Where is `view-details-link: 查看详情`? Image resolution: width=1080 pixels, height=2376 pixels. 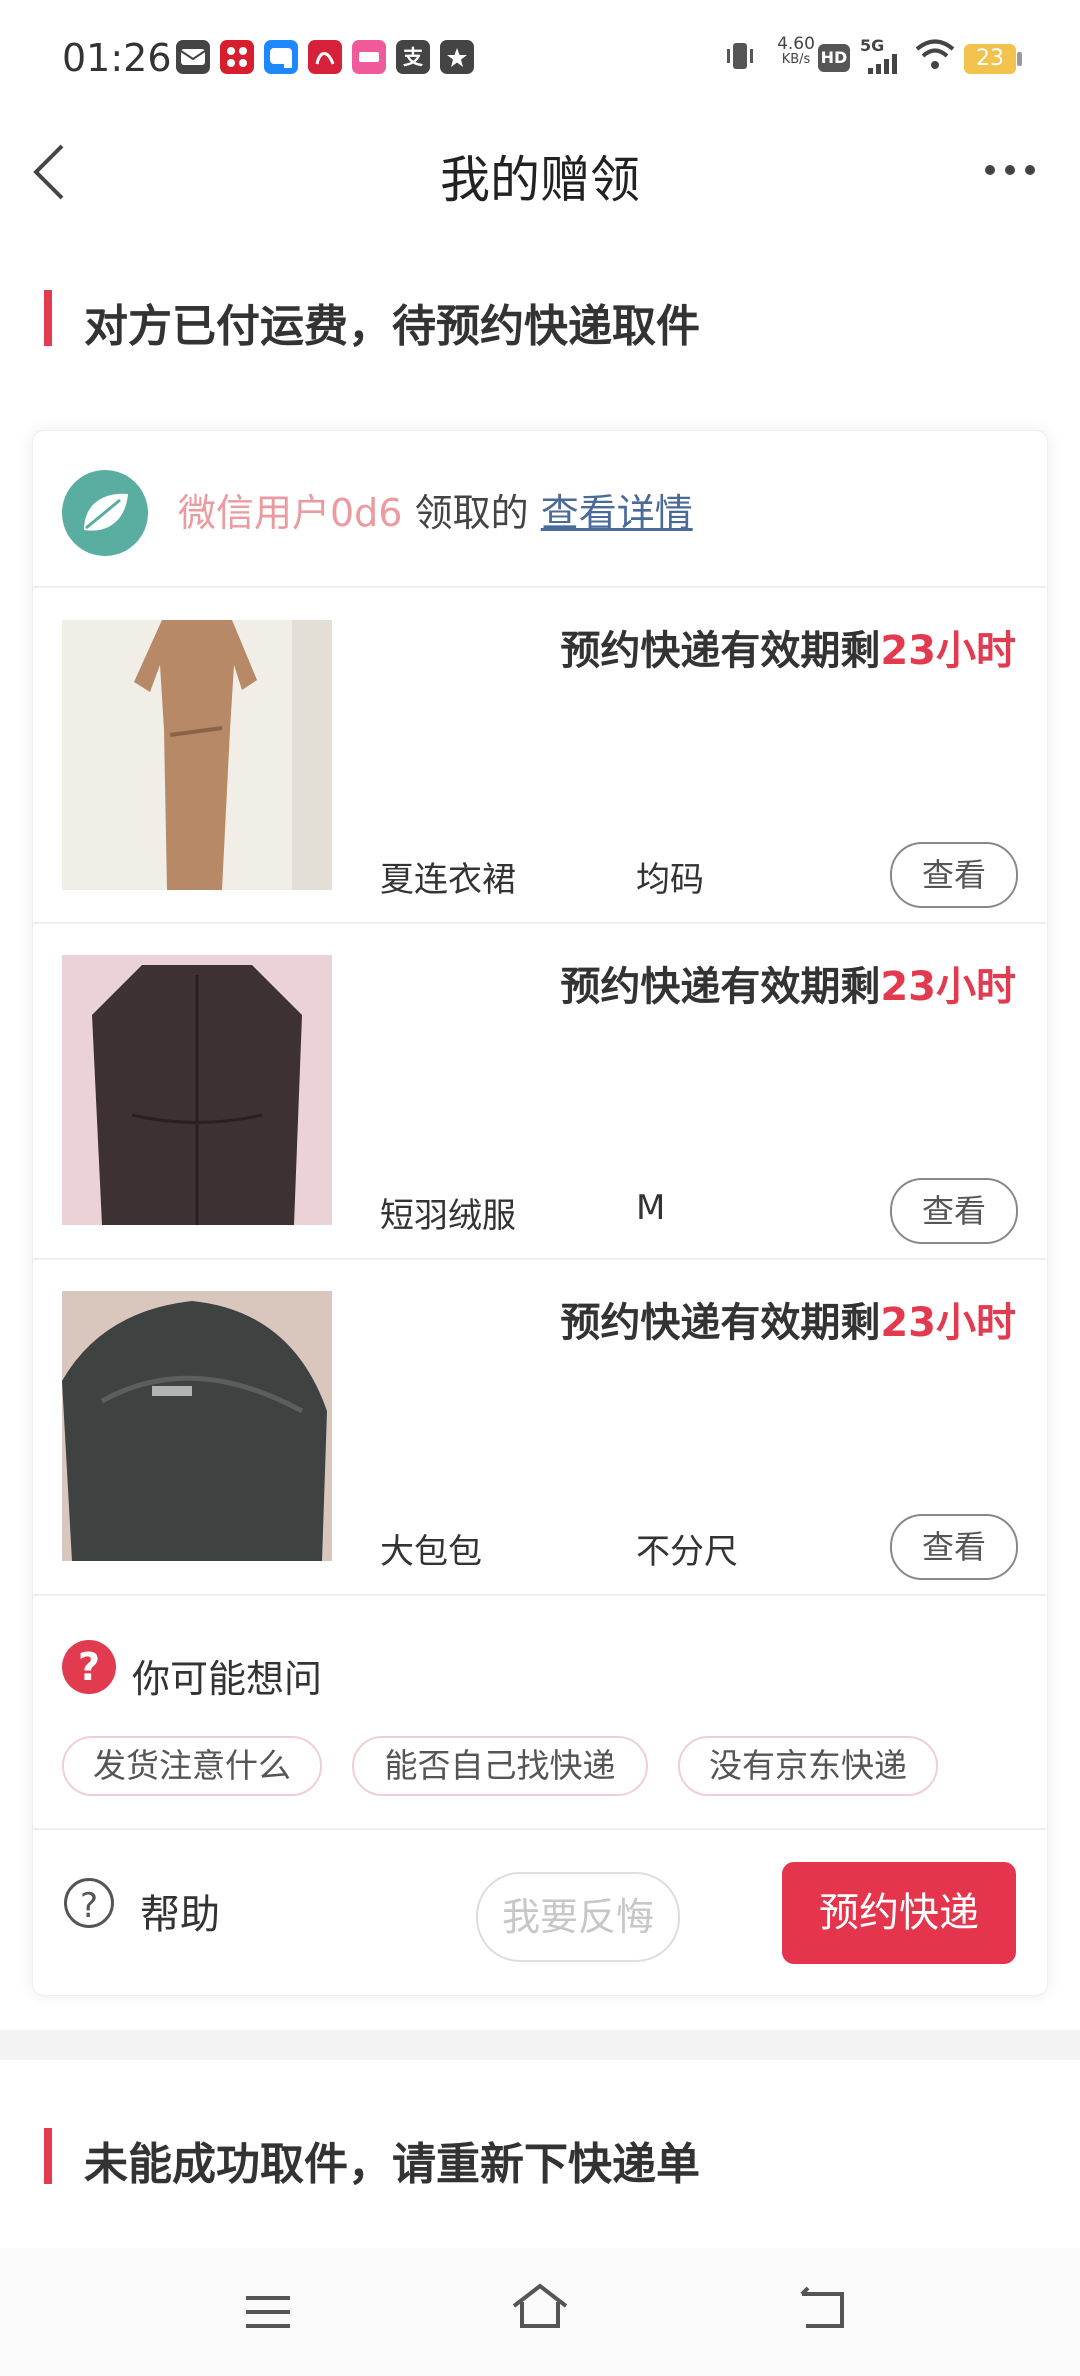 view-details-link: 查看详情 is located at coordinates (617, 513).